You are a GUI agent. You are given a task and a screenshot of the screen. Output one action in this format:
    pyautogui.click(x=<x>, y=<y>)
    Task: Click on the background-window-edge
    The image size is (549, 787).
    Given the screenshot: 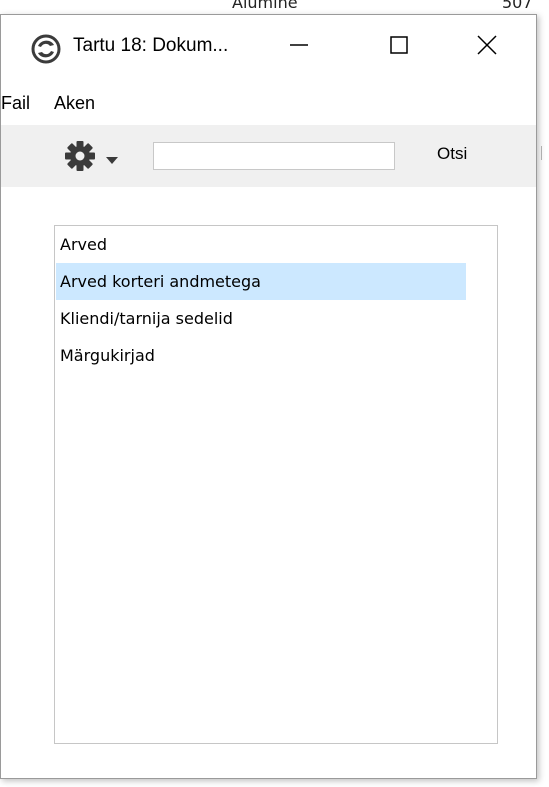 What is the action you would take?
    pyautogui.click(x=543, y=400)
    